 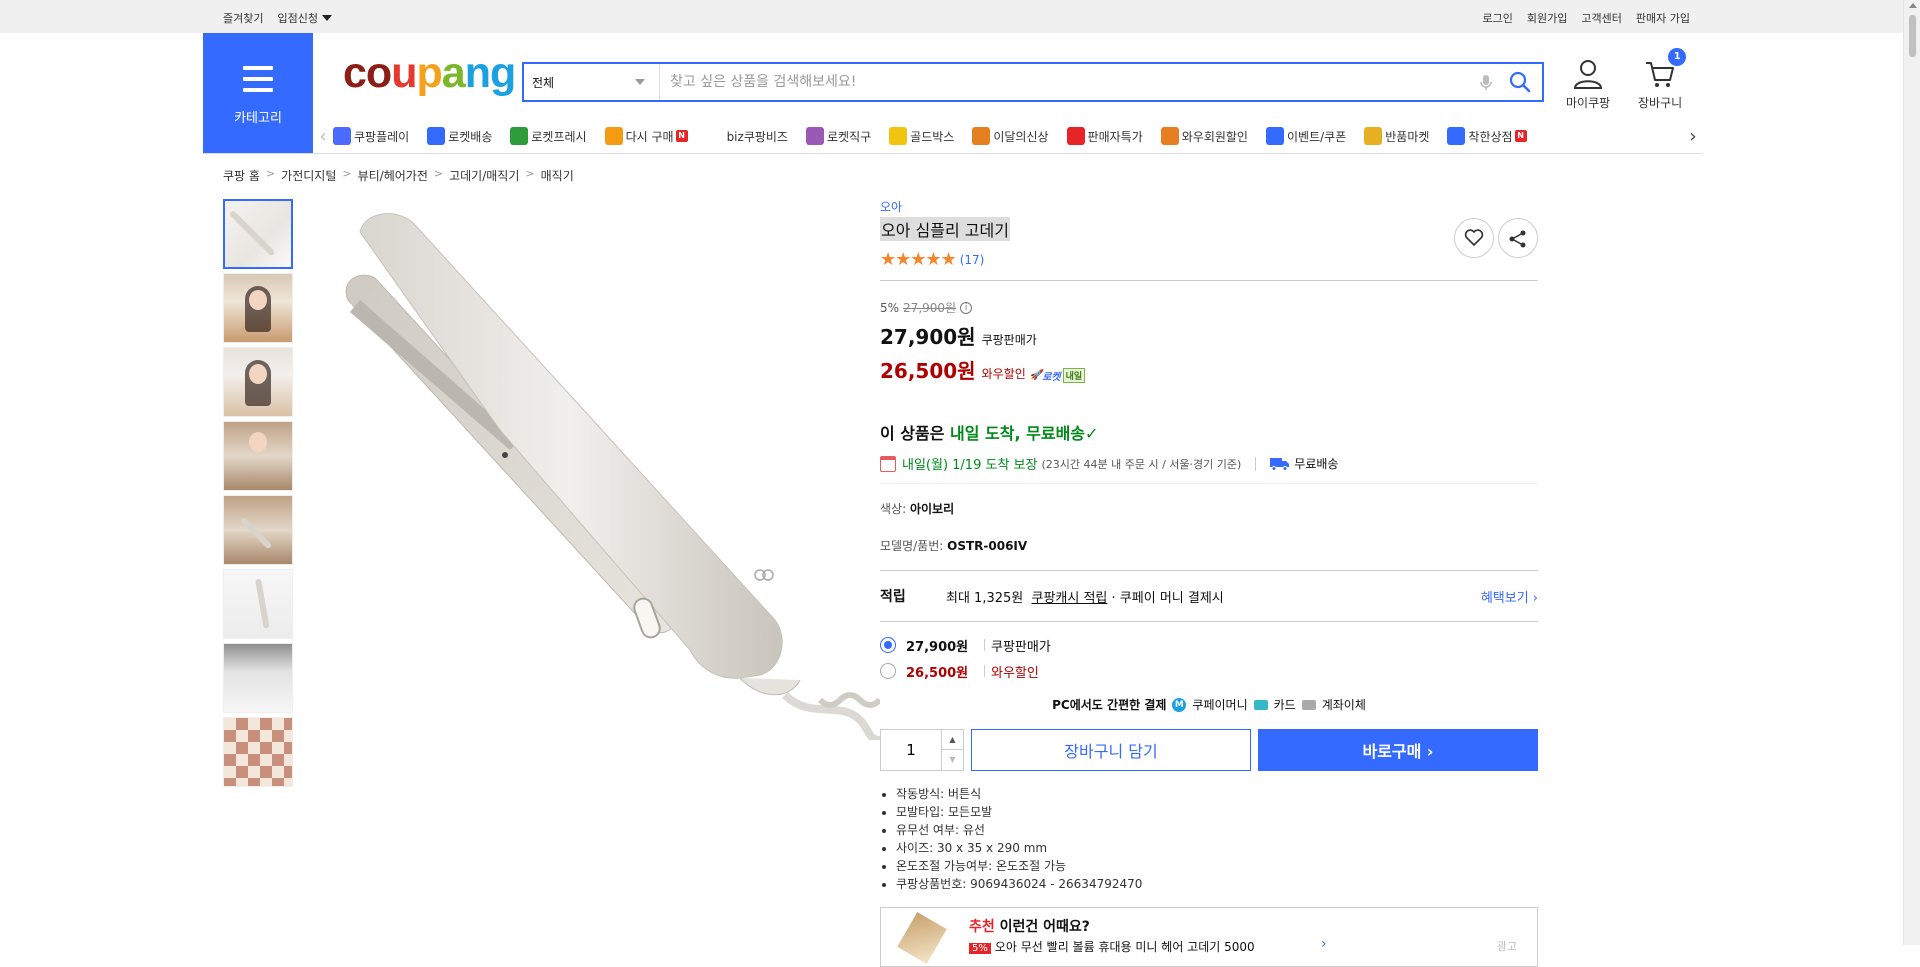 I want to click on chevron-right-icon: ›, so click(x=1324, y=944).